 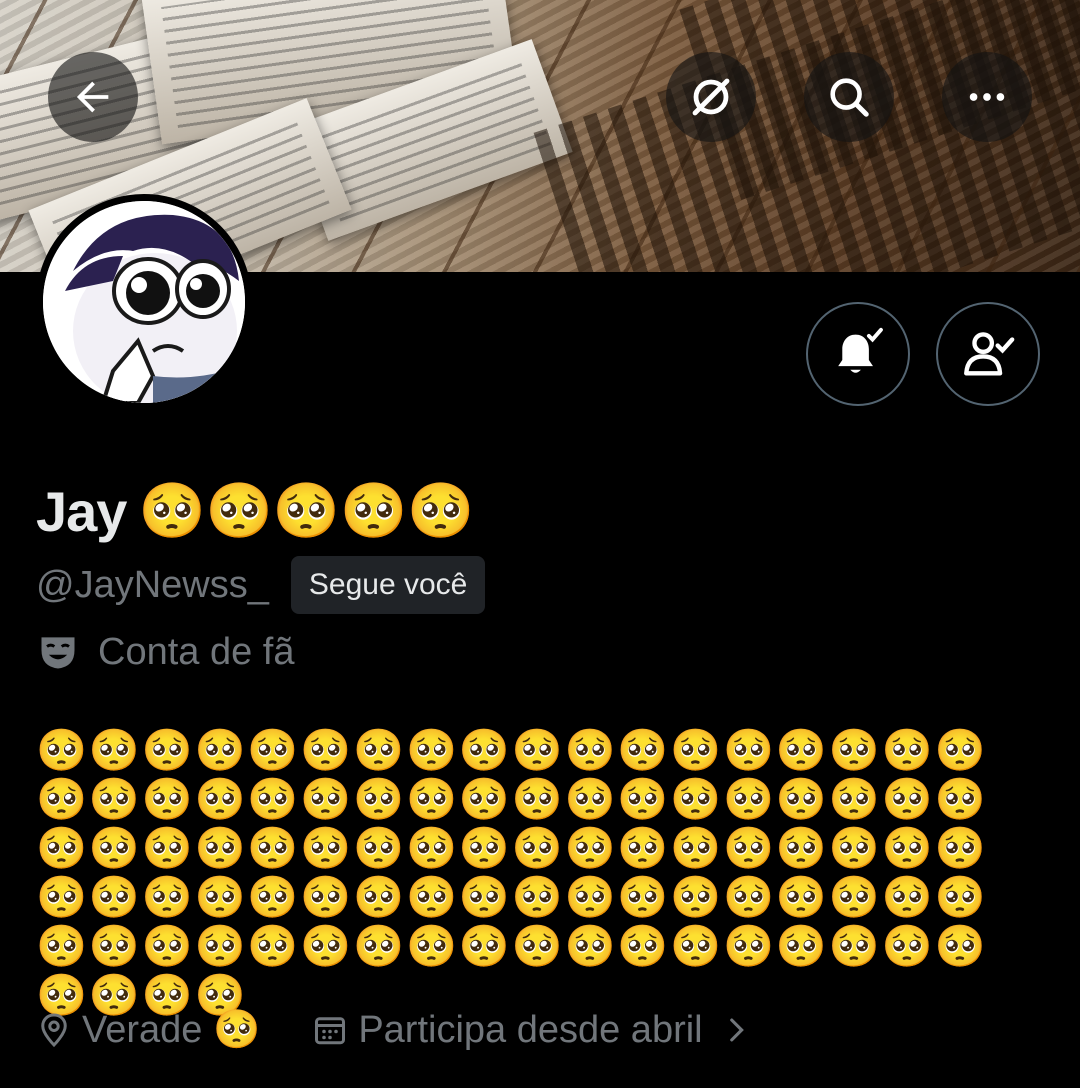 I want to click on location: Verade 🥺, so click(x=148, y=1030).